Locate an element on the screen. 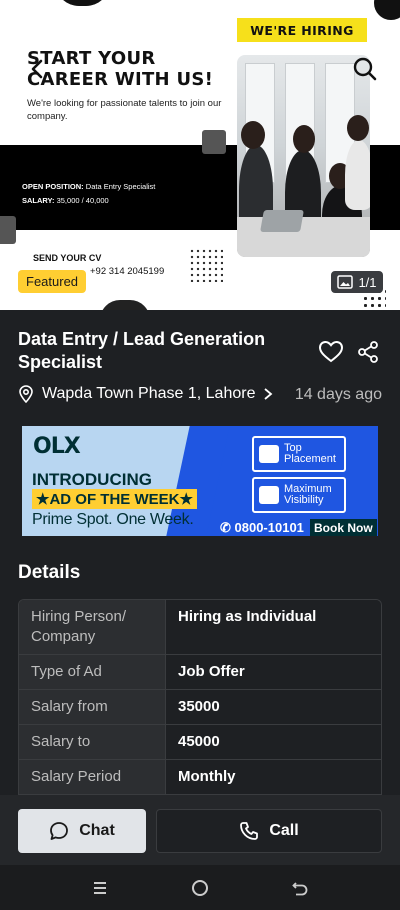 The height and width of the screenshot is (910, 400). system-back-button is located at coordinates (300, 888).